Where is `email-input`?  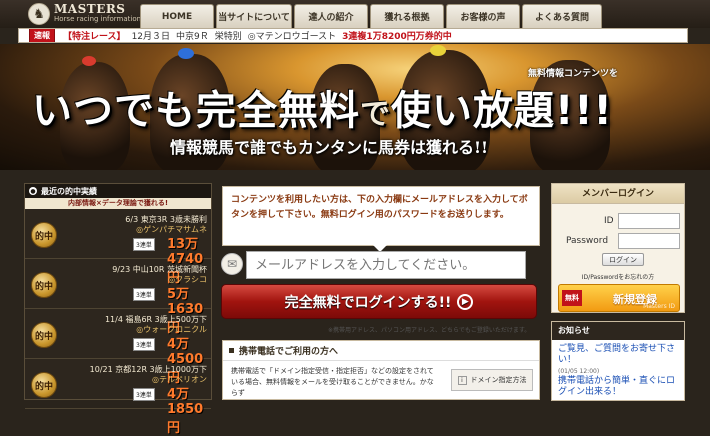 email-input is located at coordinates (386, 265).